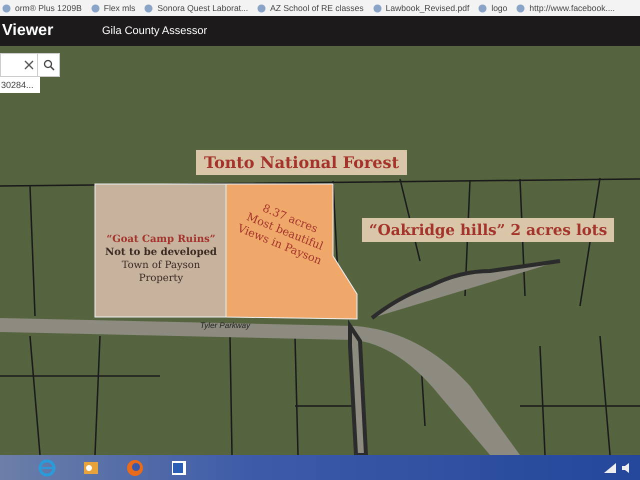 The image size is (640, 480). Describe the element at coordinates (42, 8) in the screenshot. I see `bookmark-link: orm® Plus 1209B` at that location.